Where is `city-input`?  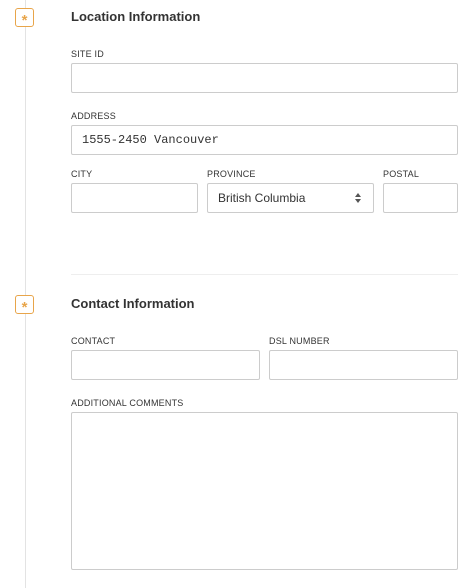 city-input is located at coordinates (134, 198).